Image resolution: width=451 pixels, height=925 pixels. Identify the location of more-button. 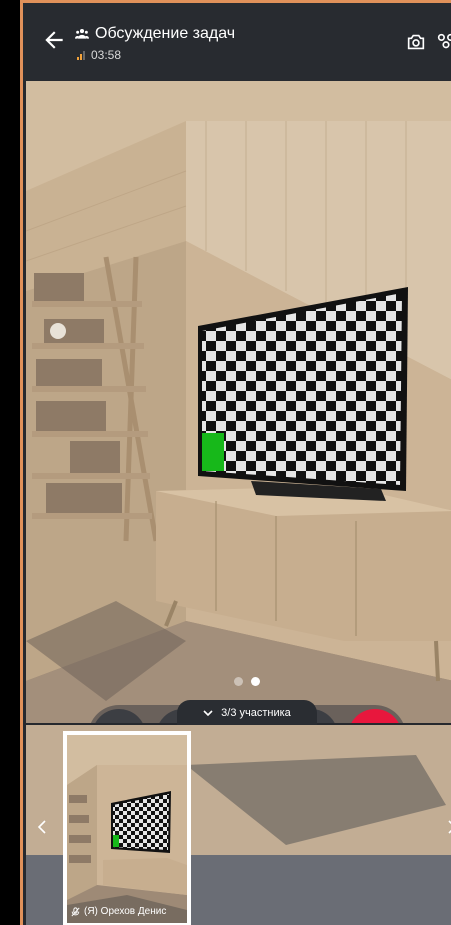
(119, 716).